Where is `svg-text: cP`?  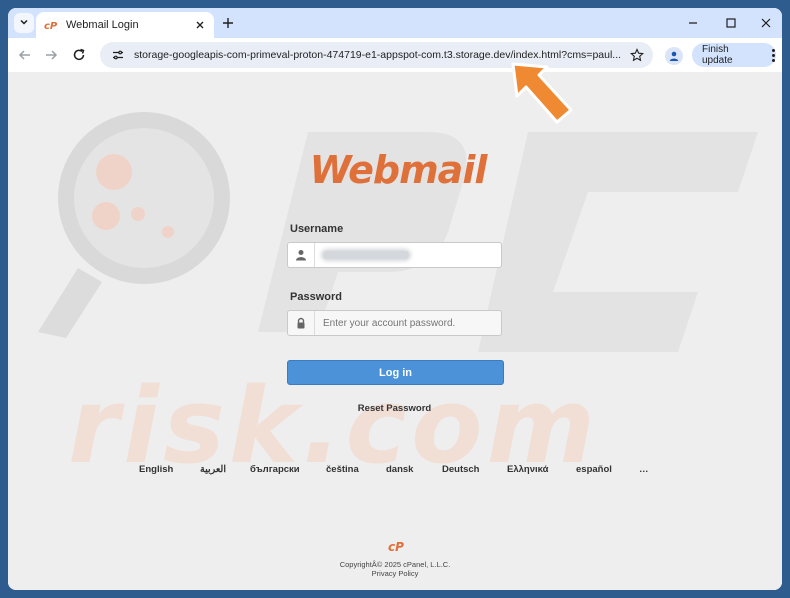 svg-text: cP is located at coordinates (51, 26).